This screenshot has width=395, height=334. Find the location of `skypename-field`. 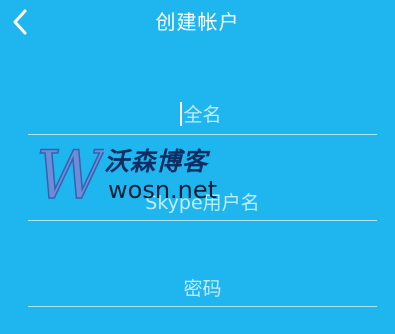

skypename-field is located at coordinates (202, 204).